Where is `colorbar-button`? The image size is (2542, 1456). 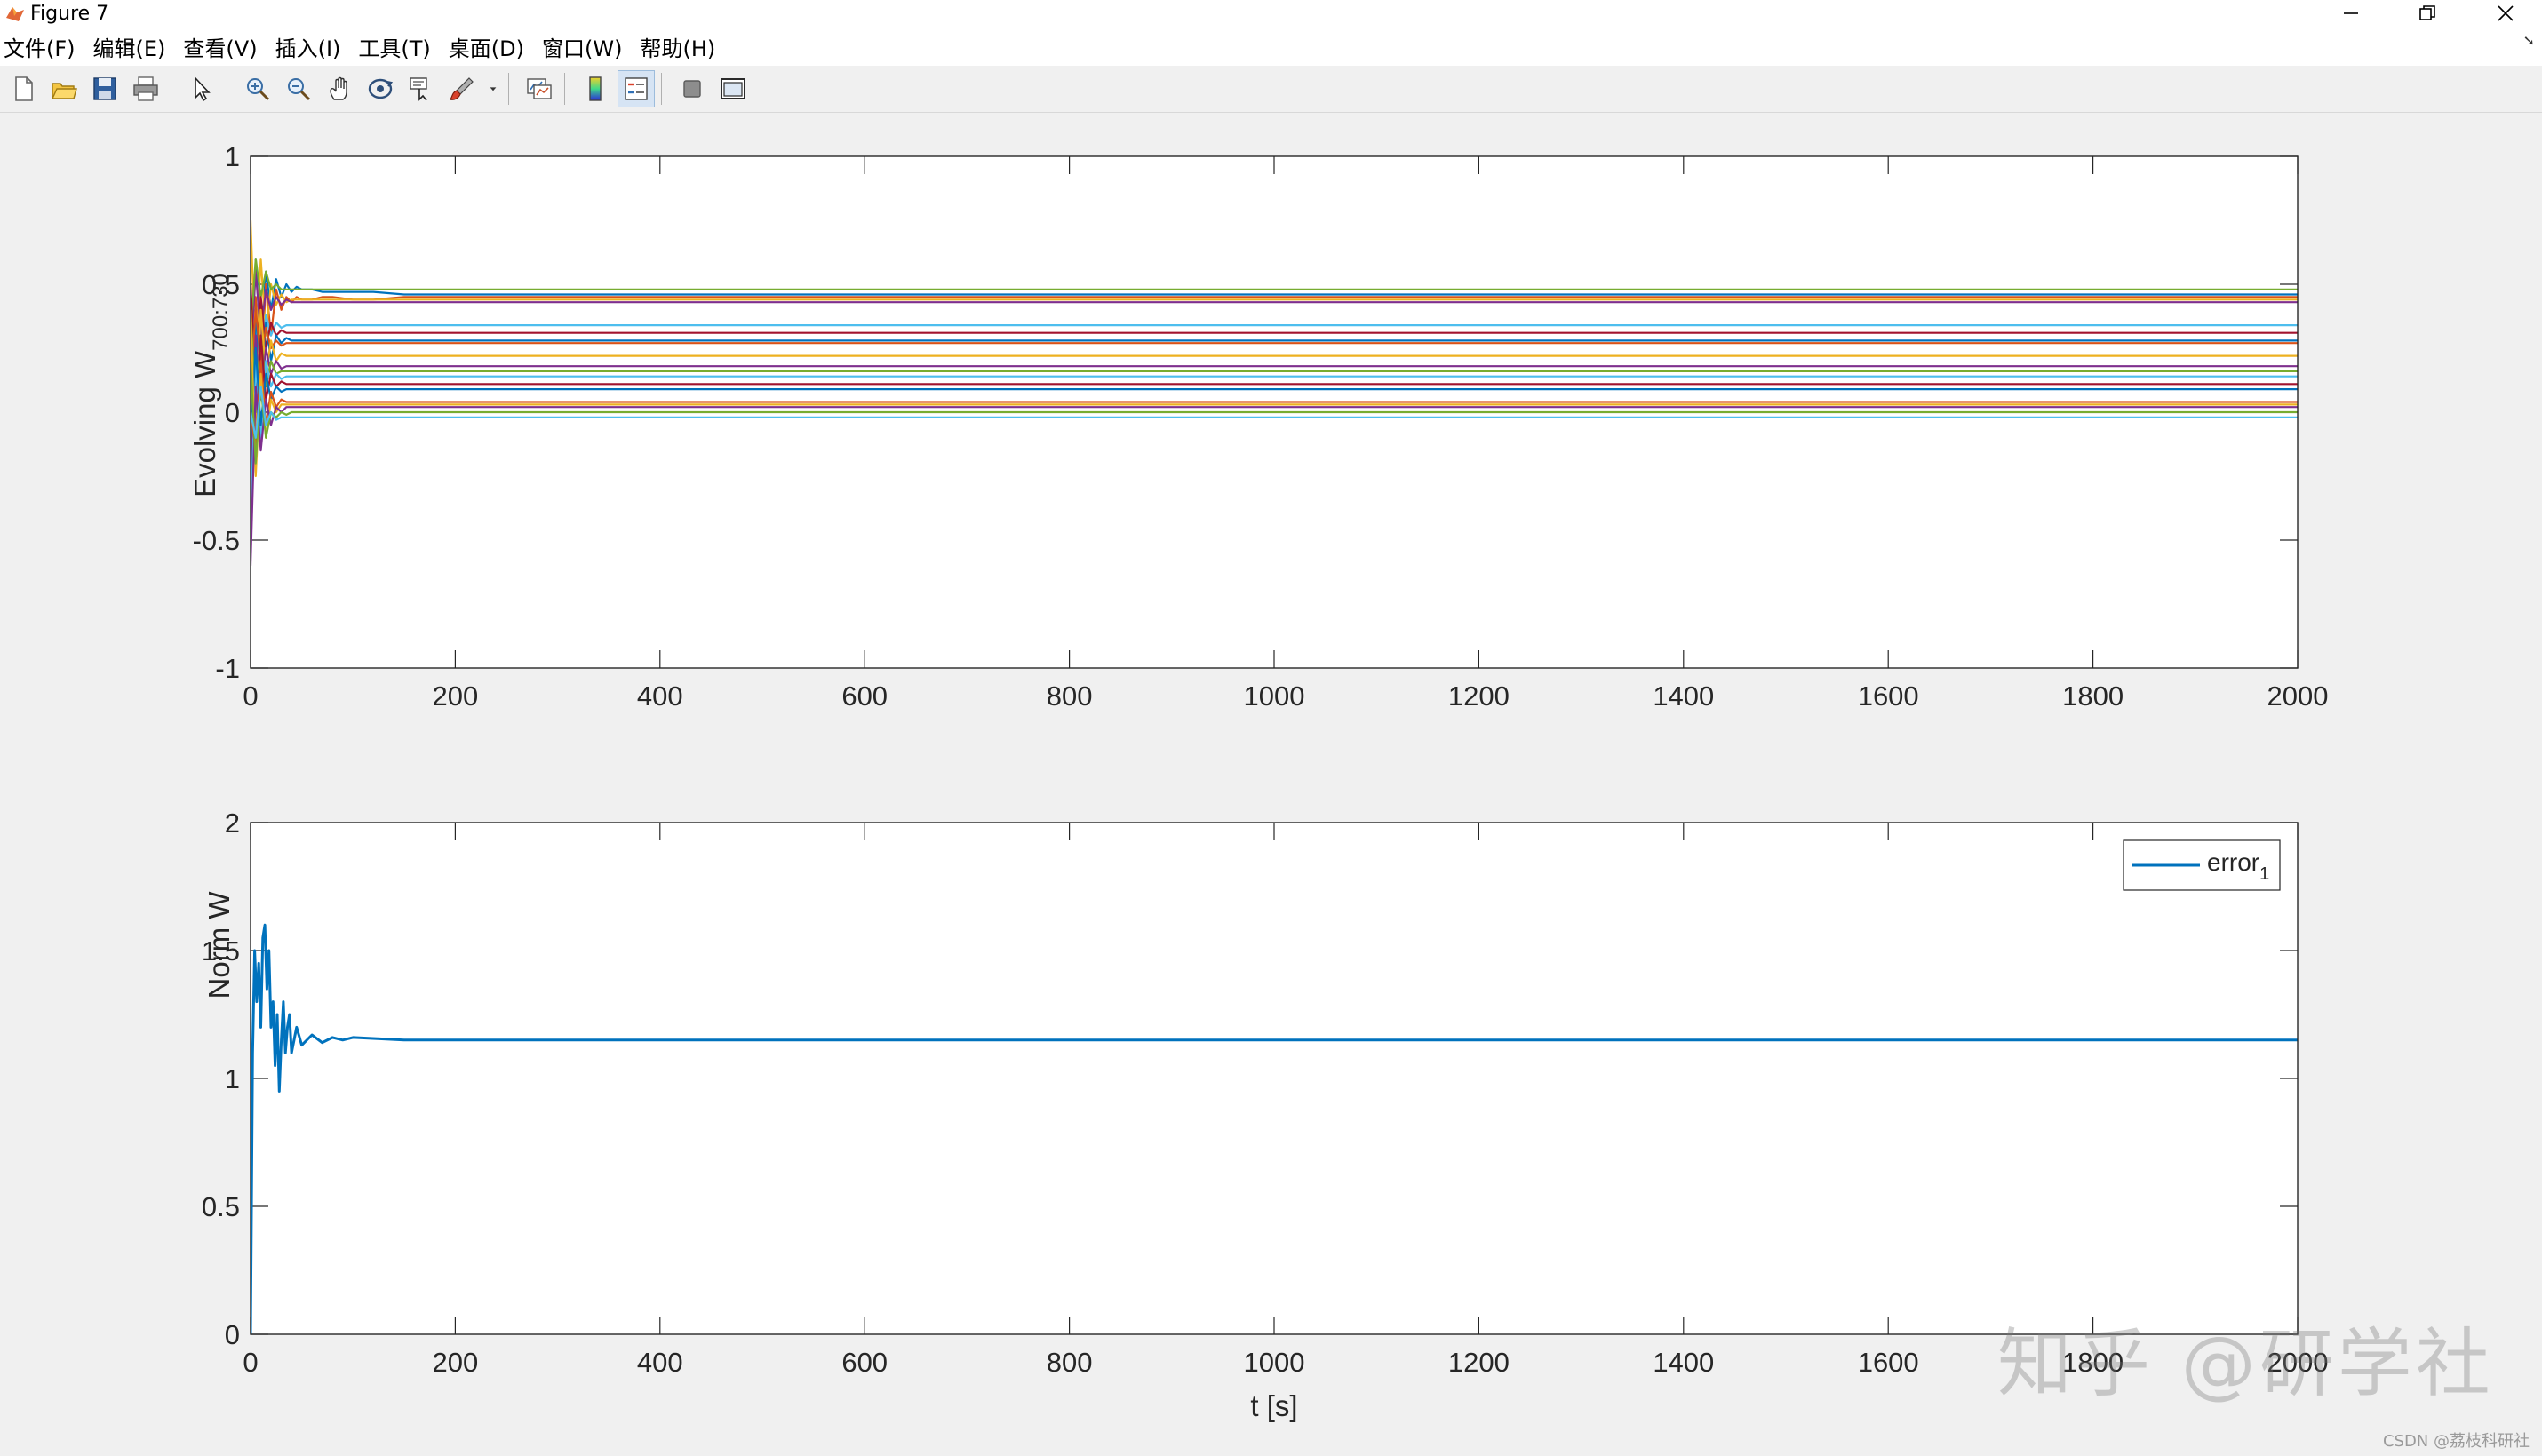
colorbar-button is located at coordinates (595, 89).